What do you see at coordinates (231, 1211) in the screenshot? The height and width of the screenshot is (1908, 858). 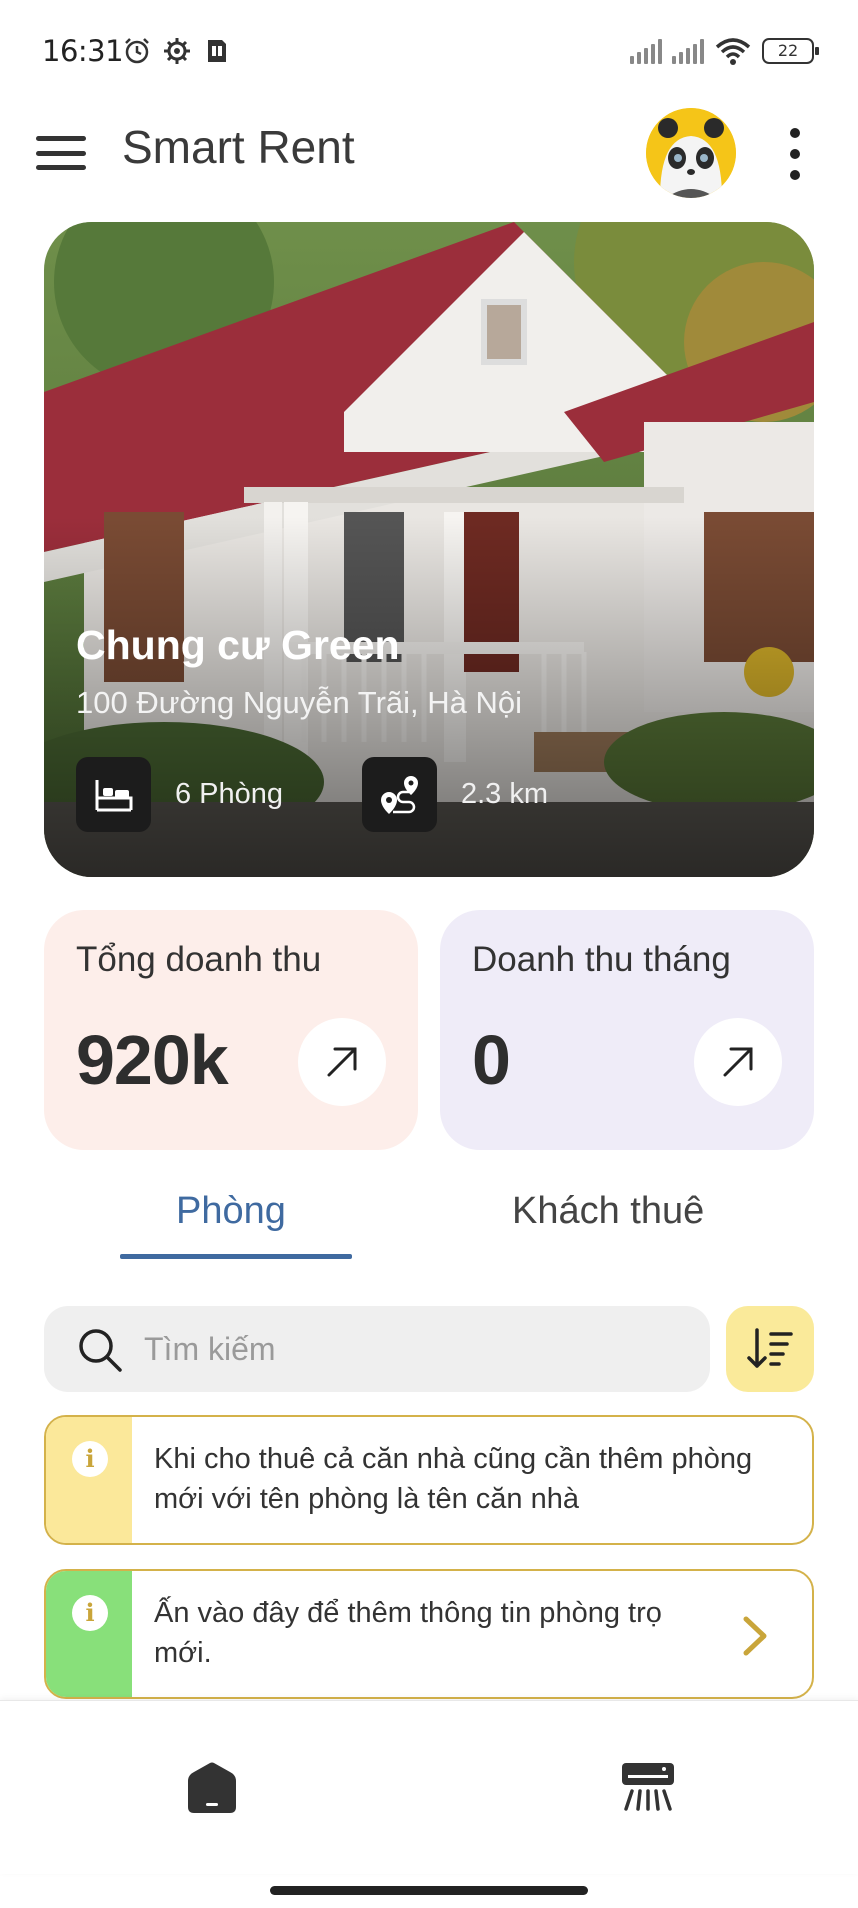 I see `tab-rooms: Phòng` at bounding box center [231, 1211].